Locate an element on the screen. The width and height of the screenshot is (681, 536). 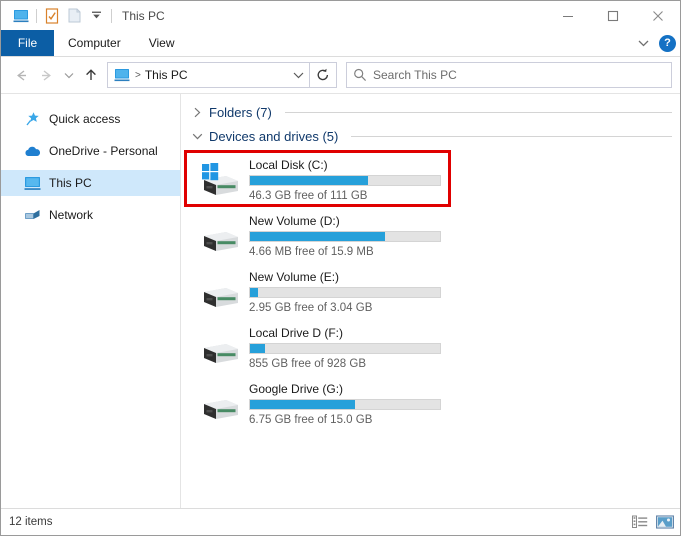
drive-item-local-disk-c: Local Disk (C:) 46.3 GB free of 111 GB is located at coordinates (430, 180).